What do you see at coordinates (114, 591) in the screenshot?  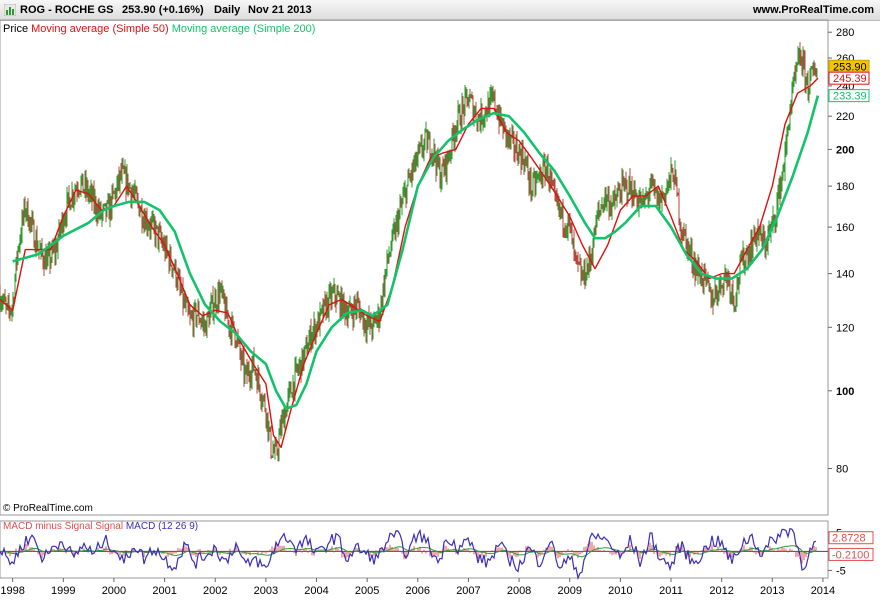 I see `x-tick-label: 2000` at bounding box center [114, 591].